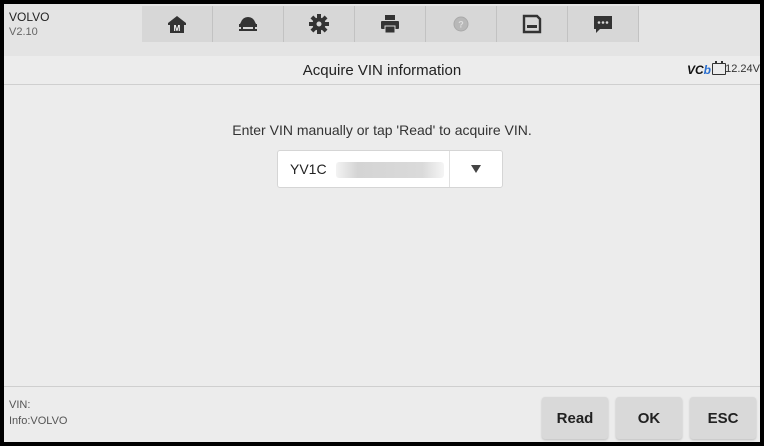  I want to click on home-button: M, so click(177, 24).